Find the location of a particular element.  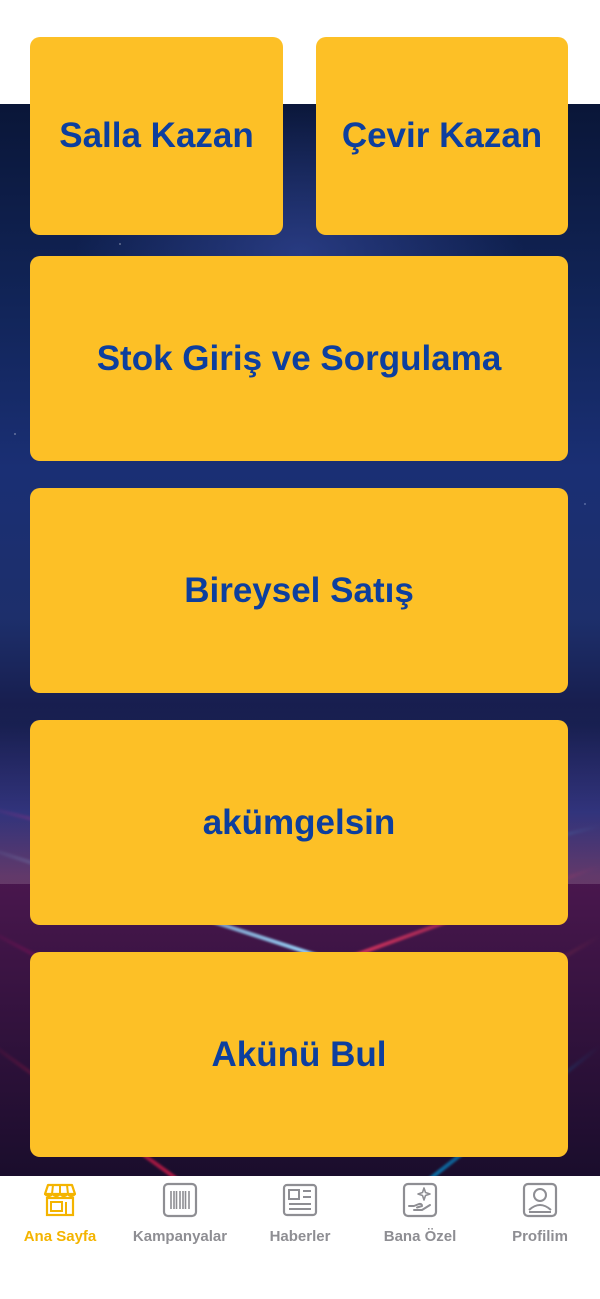

akunu-bul-button: Akünü Bul is located at coordinates (299, 1054).